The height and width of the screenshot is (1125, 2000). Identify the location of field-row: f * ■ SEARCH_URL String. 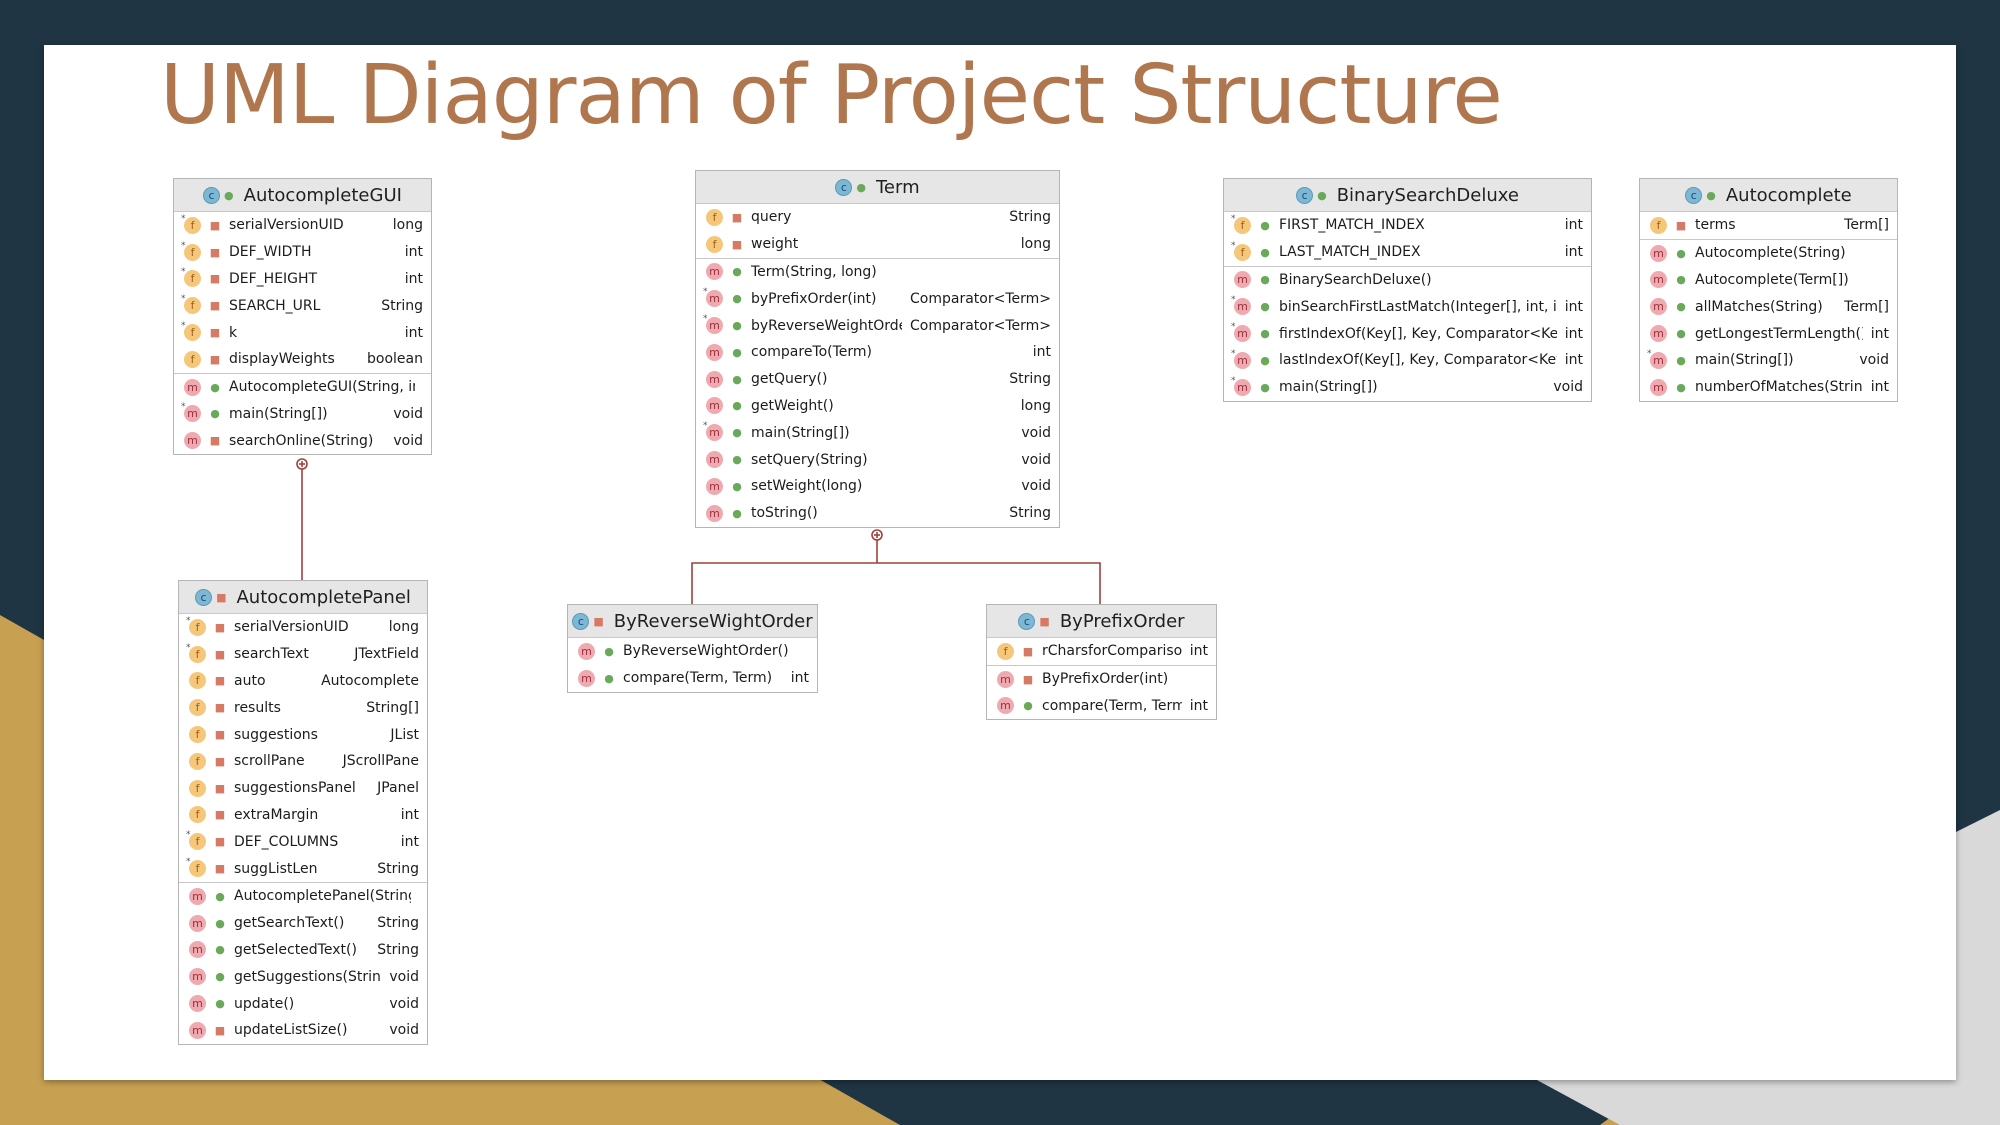
(302, 305).